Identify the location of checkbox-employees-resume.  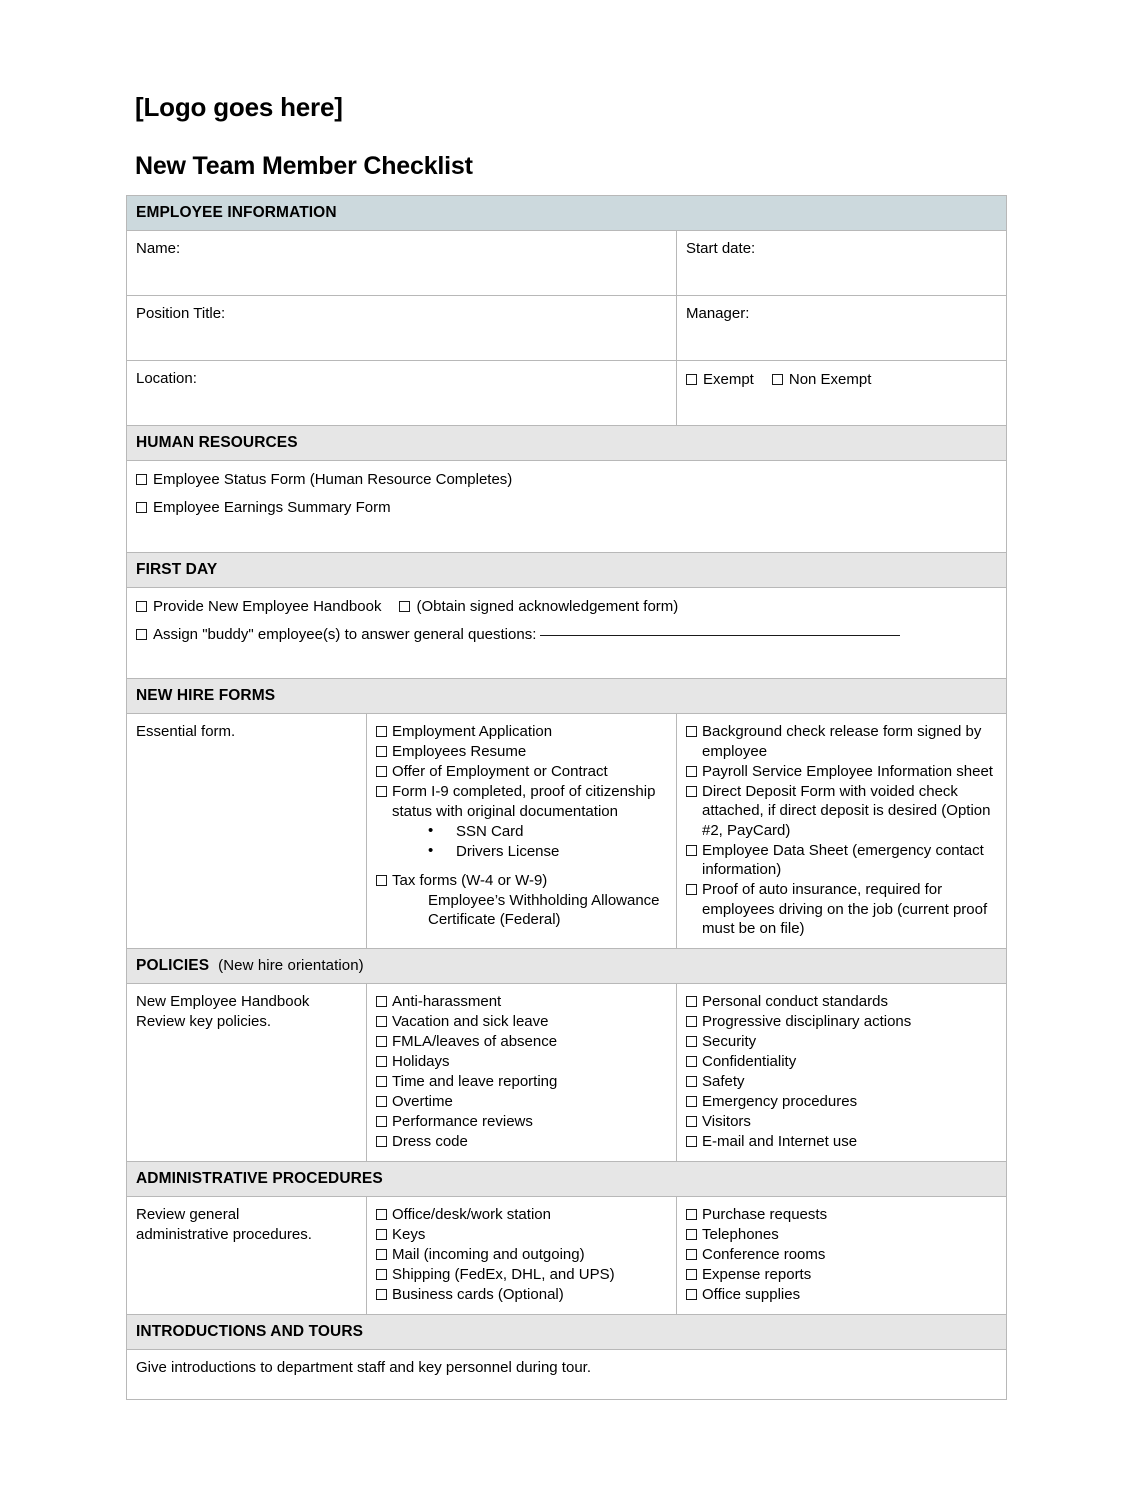
(381, 751).